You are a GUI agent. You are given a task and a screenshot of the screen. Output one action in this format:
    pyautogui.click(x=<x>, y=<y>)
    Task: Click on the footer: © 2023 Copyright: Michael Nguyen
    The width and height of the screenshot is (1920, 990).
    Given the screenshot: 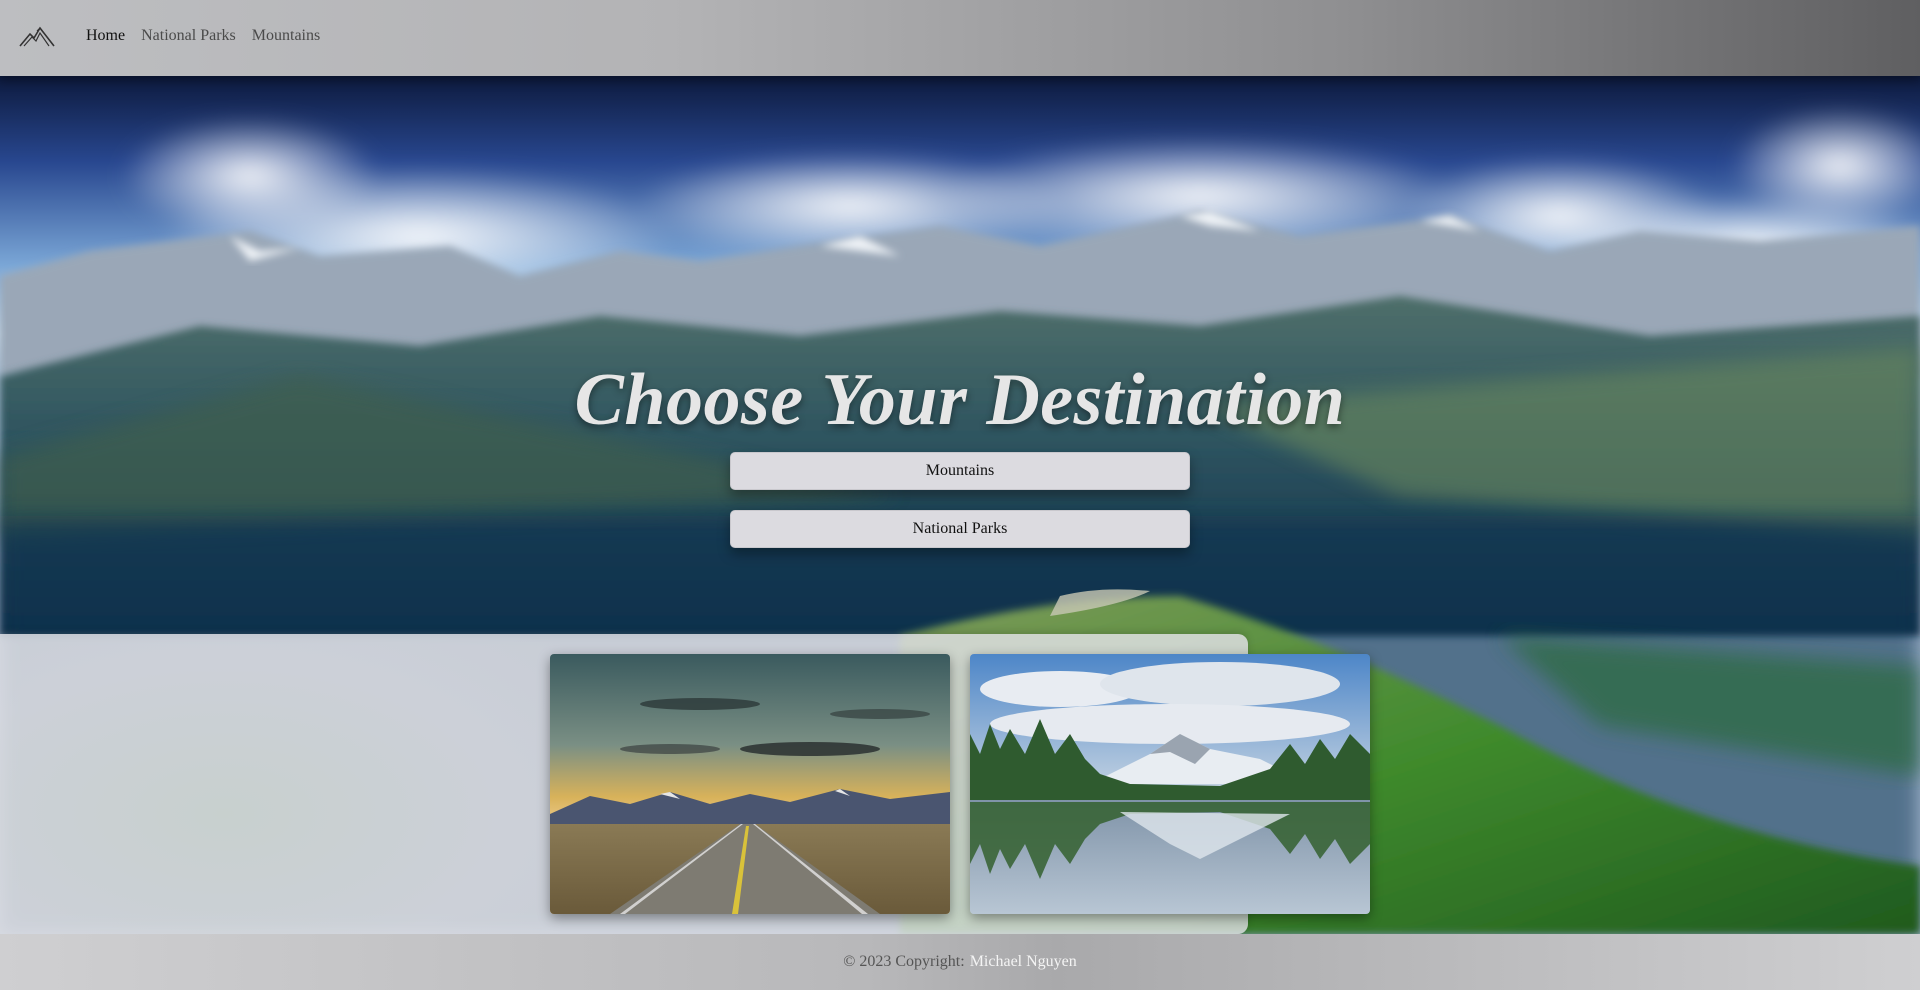 What is the action you would take?
    pyautogui.click(x=960, y=962)
    